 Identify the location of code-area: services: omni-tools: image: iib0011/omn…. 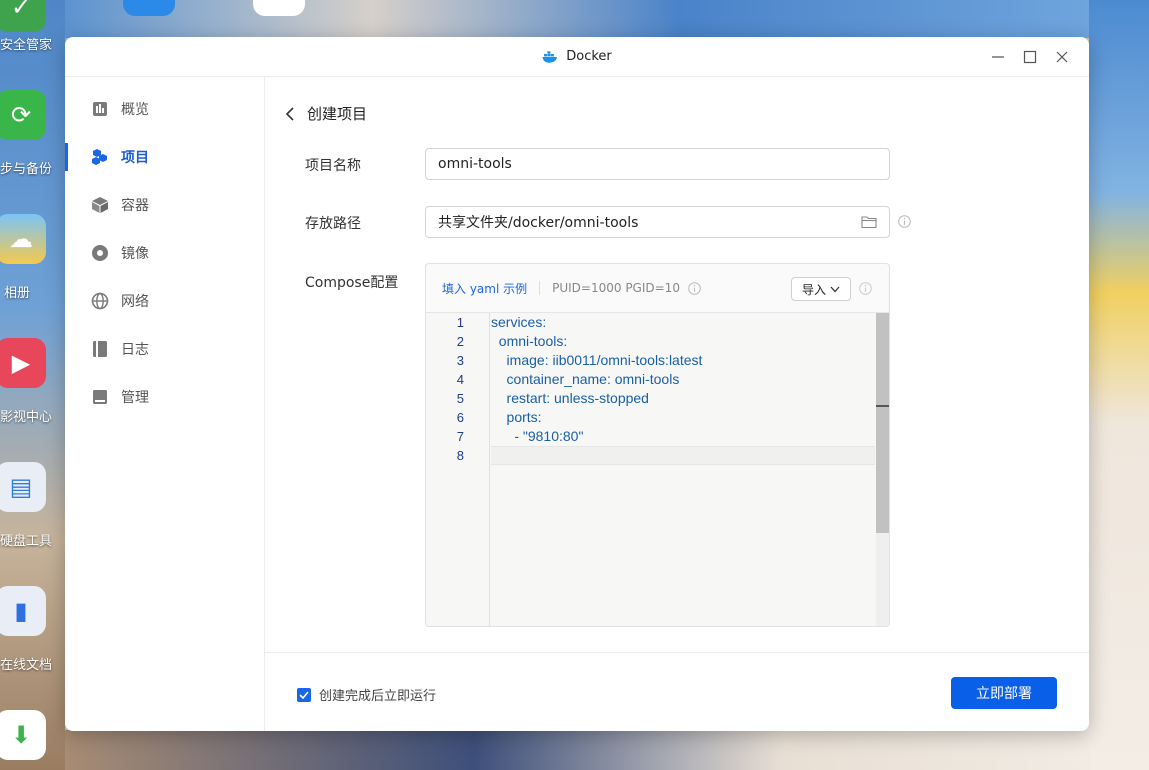
(683, 469).